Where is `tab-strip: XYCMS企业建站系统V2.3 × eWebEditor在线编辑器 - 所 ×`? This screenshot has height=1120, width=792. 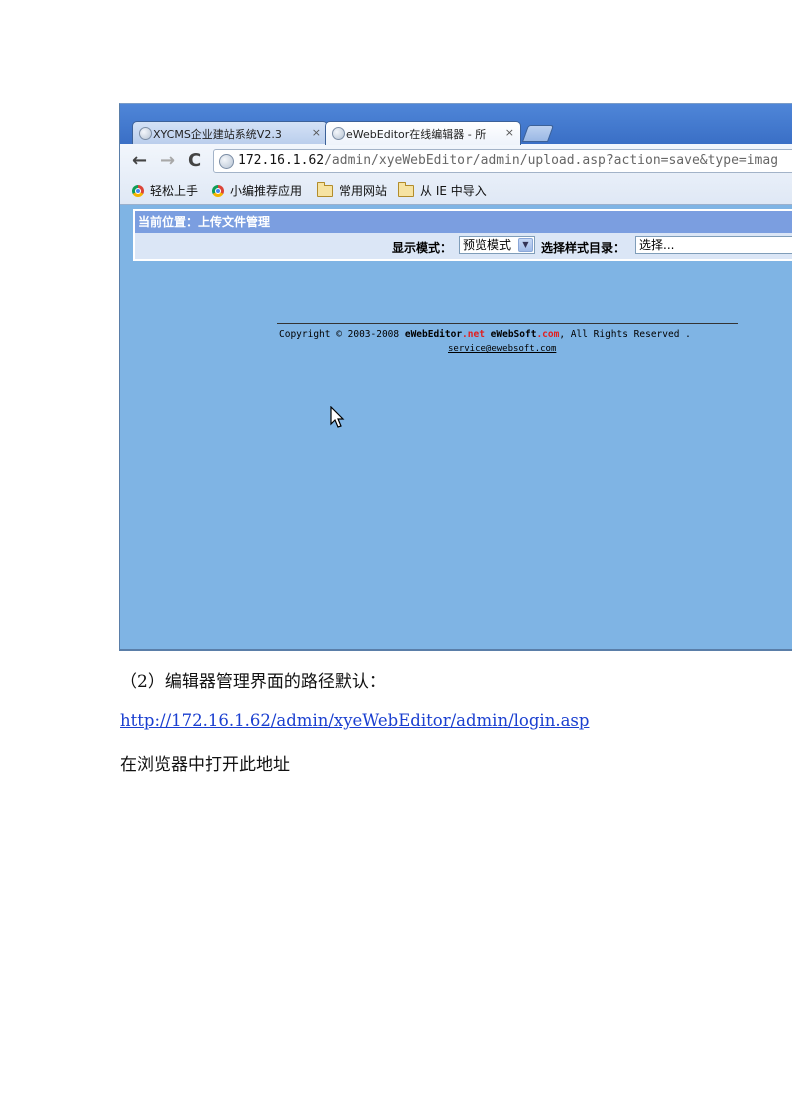
tab-strip: XYCMS企业建站系统V2.3 × eWebEditor在线编辑器 - 所 × is located at coordinates (456, 124).